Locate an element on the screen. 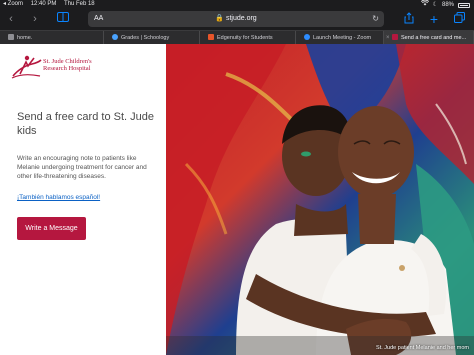  photo-caption: St. Jude patient Melanie and her mom is located at coordinates (422, 348).